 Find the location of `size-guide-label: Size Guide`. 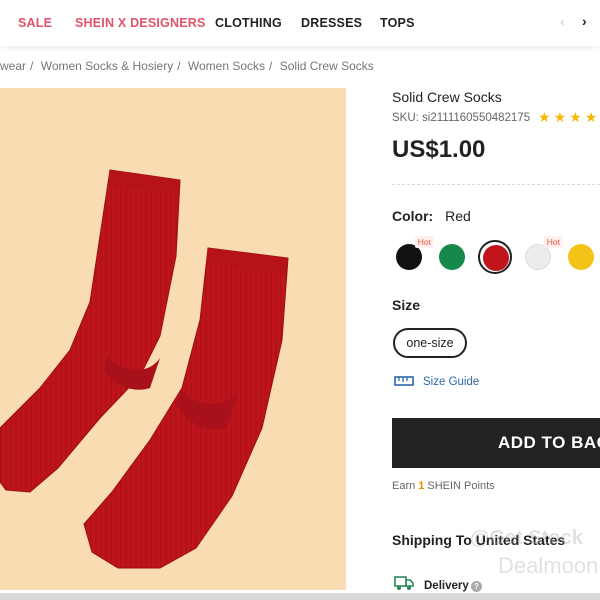

size-guide-label: Size Guide is located at coordinates (451, 382).